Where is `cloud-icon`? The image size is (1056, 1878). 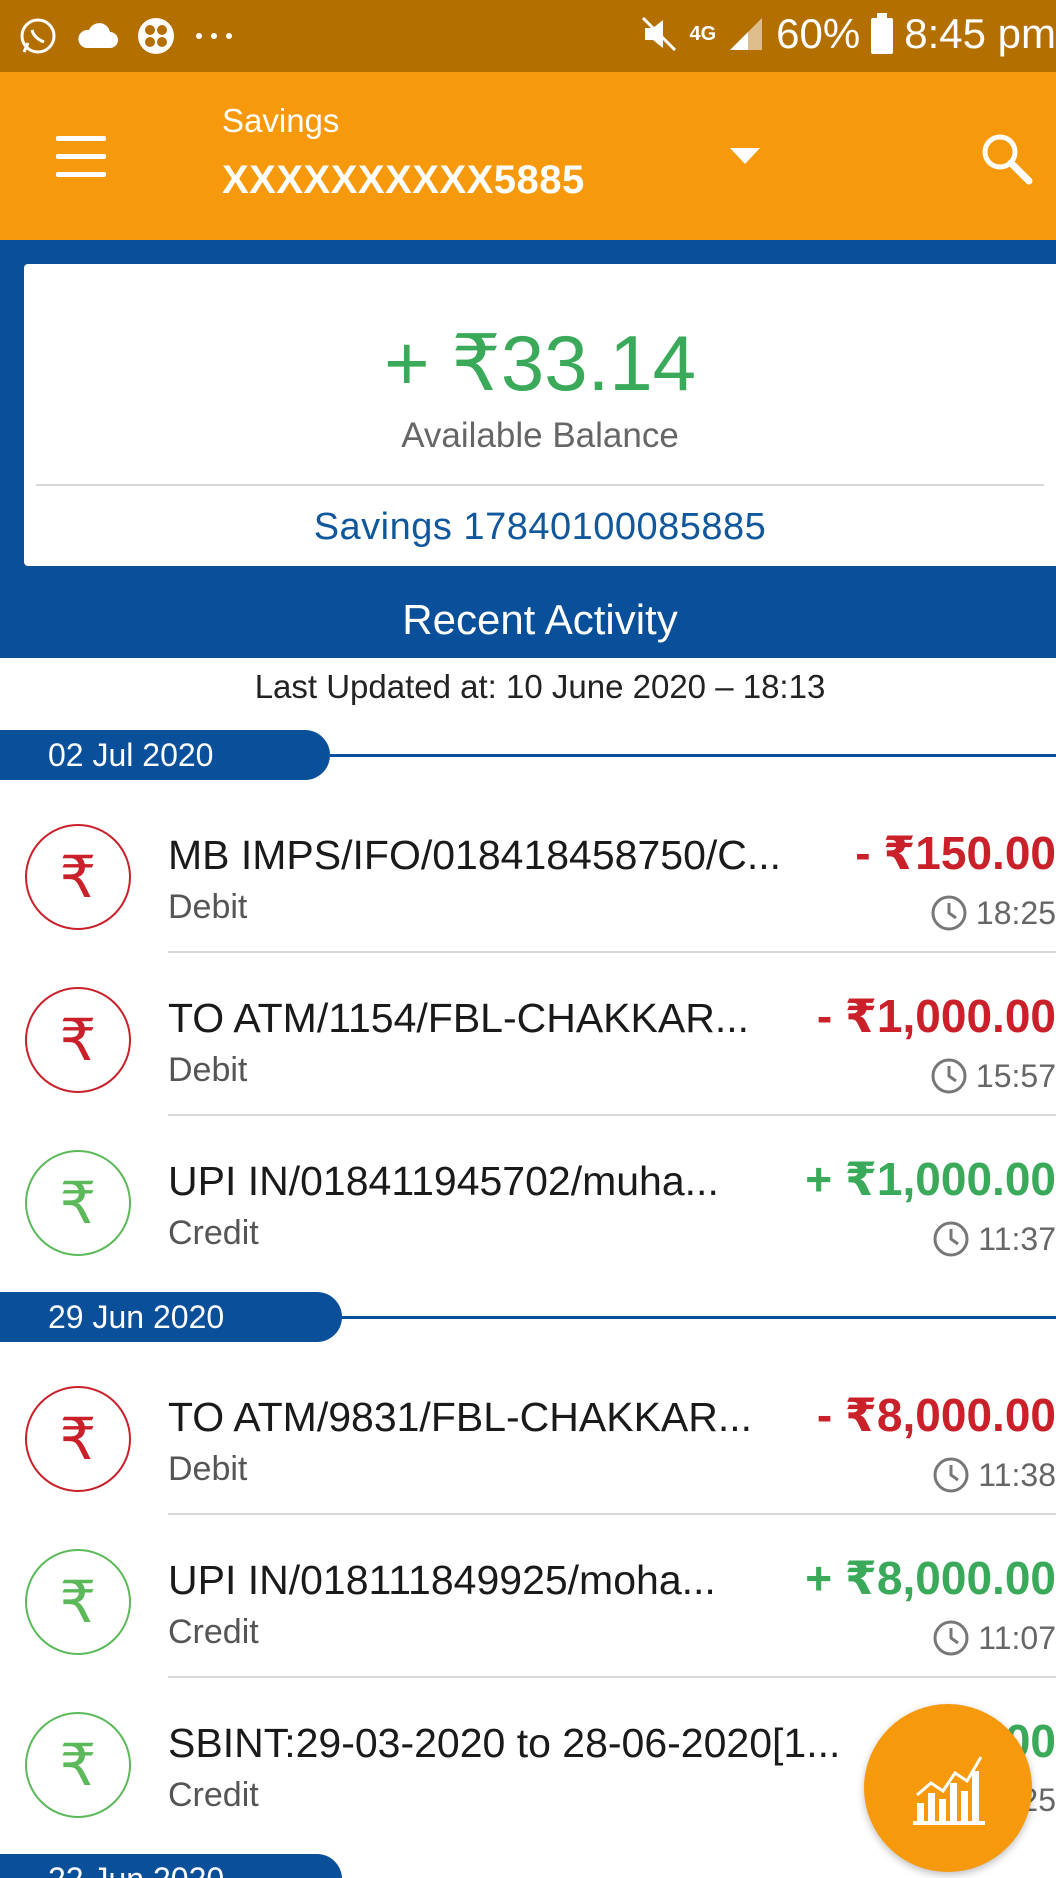
cloud-icon is located at coordinates (97, 36).